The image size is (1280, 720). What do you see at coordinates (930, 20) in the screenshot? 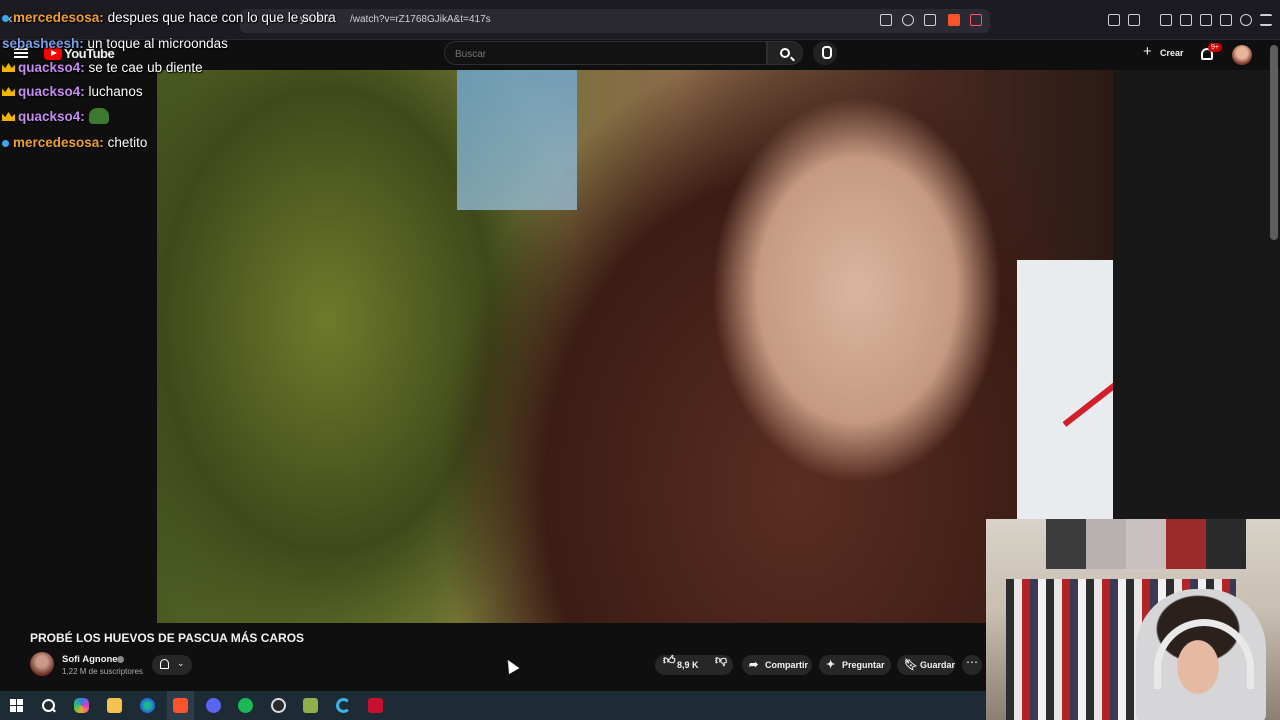
I see `share-icon` at bounding box center [930, 20].